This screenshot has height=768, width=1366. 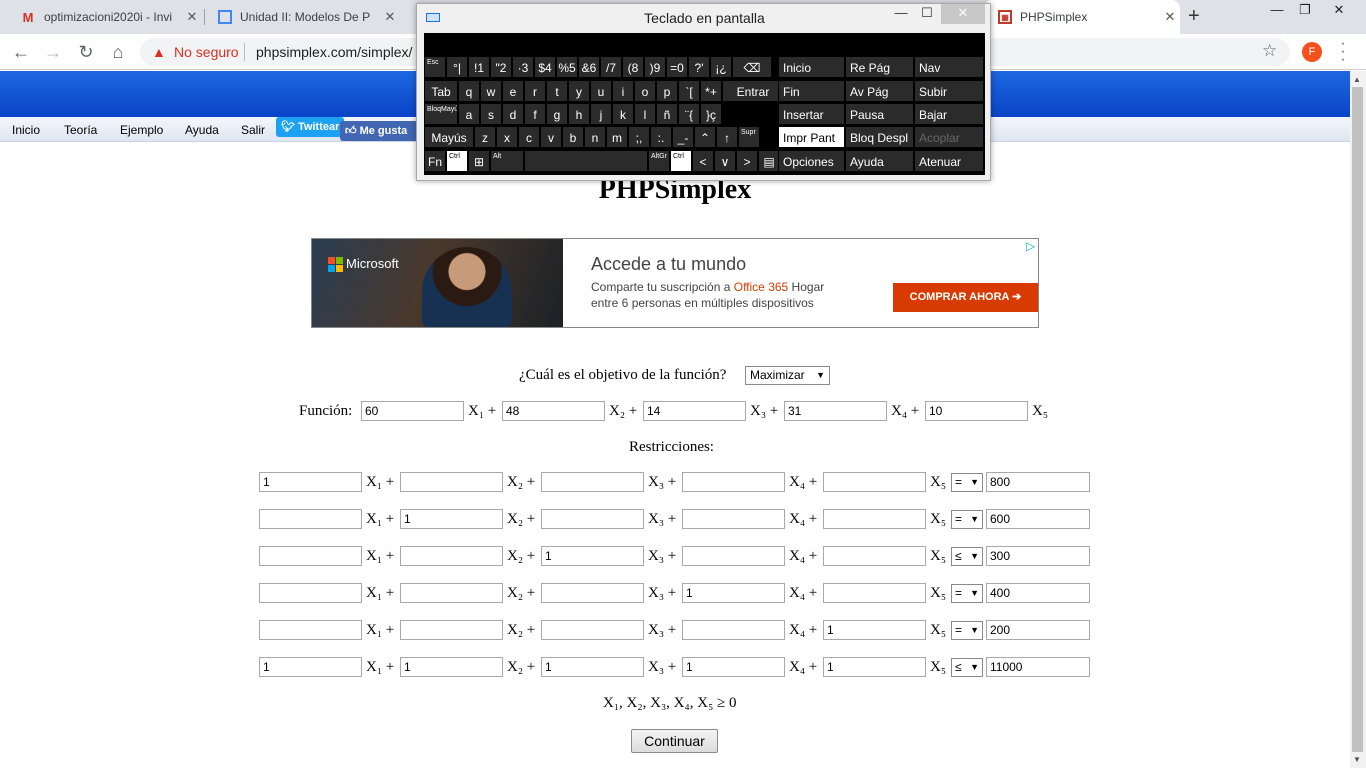 I want to click on bookmark-star-icon: ☆, so click(x=1269, y=51).